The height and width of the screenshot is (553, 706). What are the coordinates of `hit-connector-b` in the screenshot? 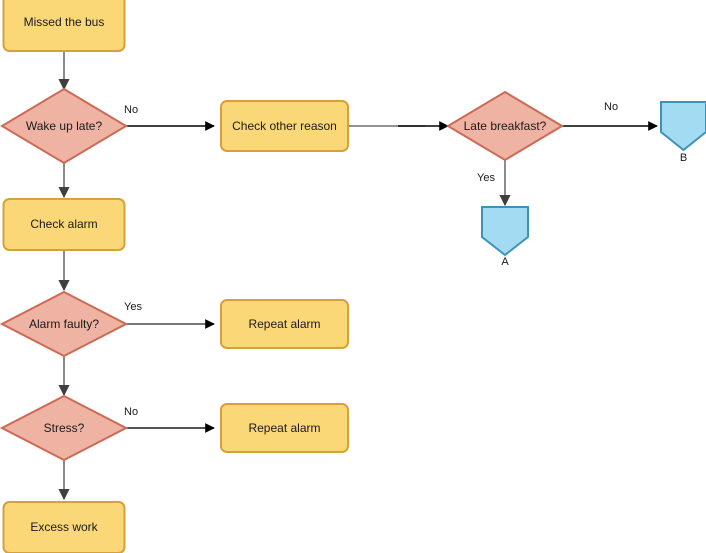 It's located at (683, 126).